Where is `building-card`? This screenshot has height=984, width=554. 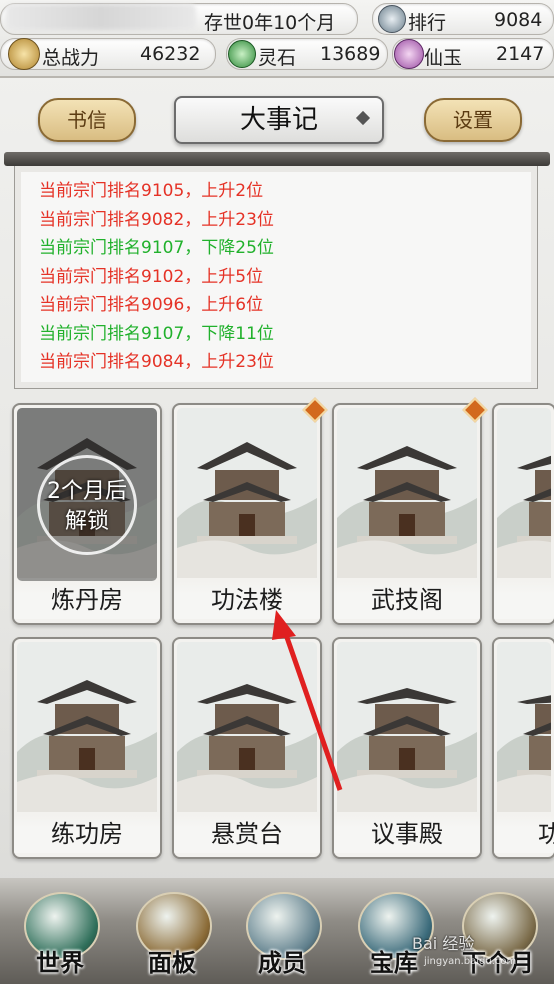 building-card is located at coordinates (523, 514).